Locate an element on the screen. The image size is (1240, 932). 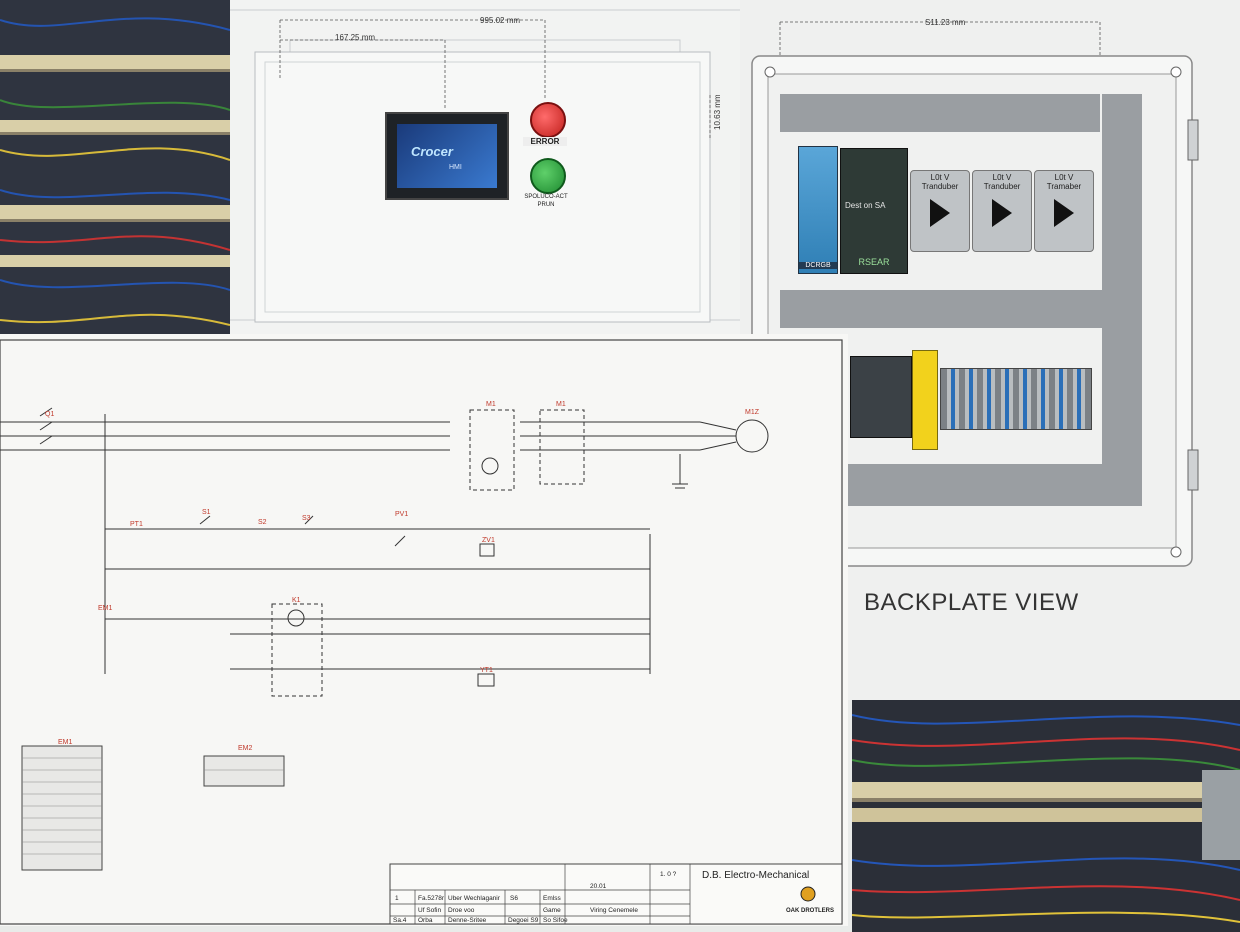
connector-em2: EM2 is located at coordinates (245, 748).